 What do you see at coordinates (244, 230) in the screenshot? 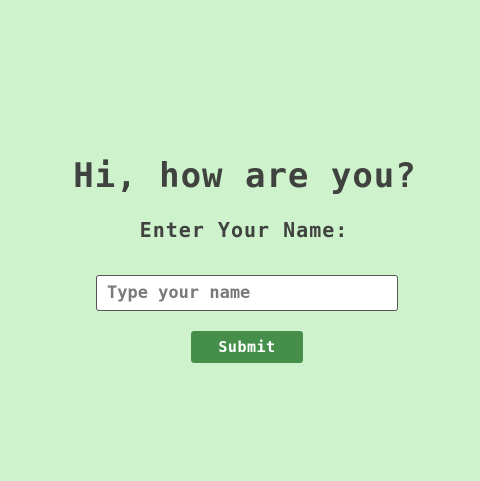
I see `name-prompt-label: Enter Your Name:` at bounding box center [244, 230].